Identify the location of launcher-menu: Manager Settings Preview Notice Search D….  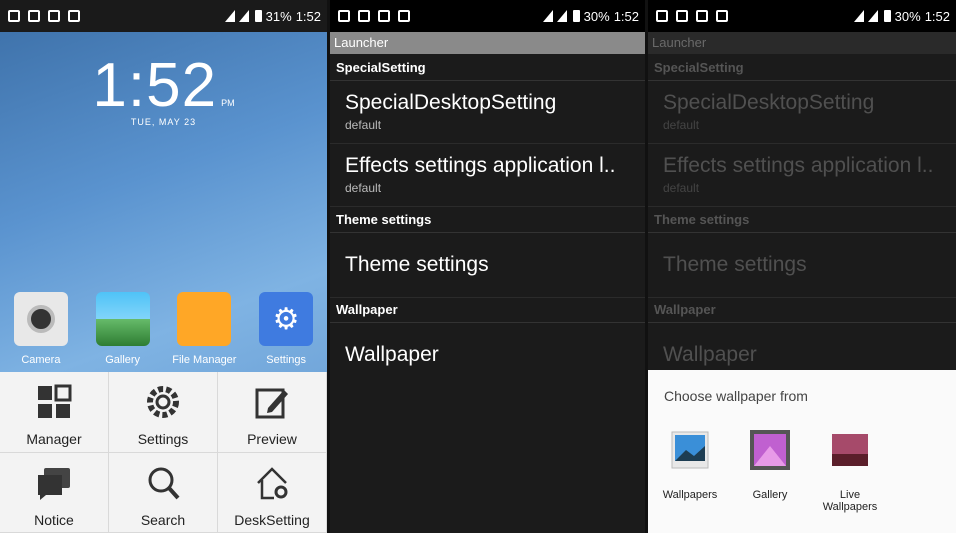
(163, 452).